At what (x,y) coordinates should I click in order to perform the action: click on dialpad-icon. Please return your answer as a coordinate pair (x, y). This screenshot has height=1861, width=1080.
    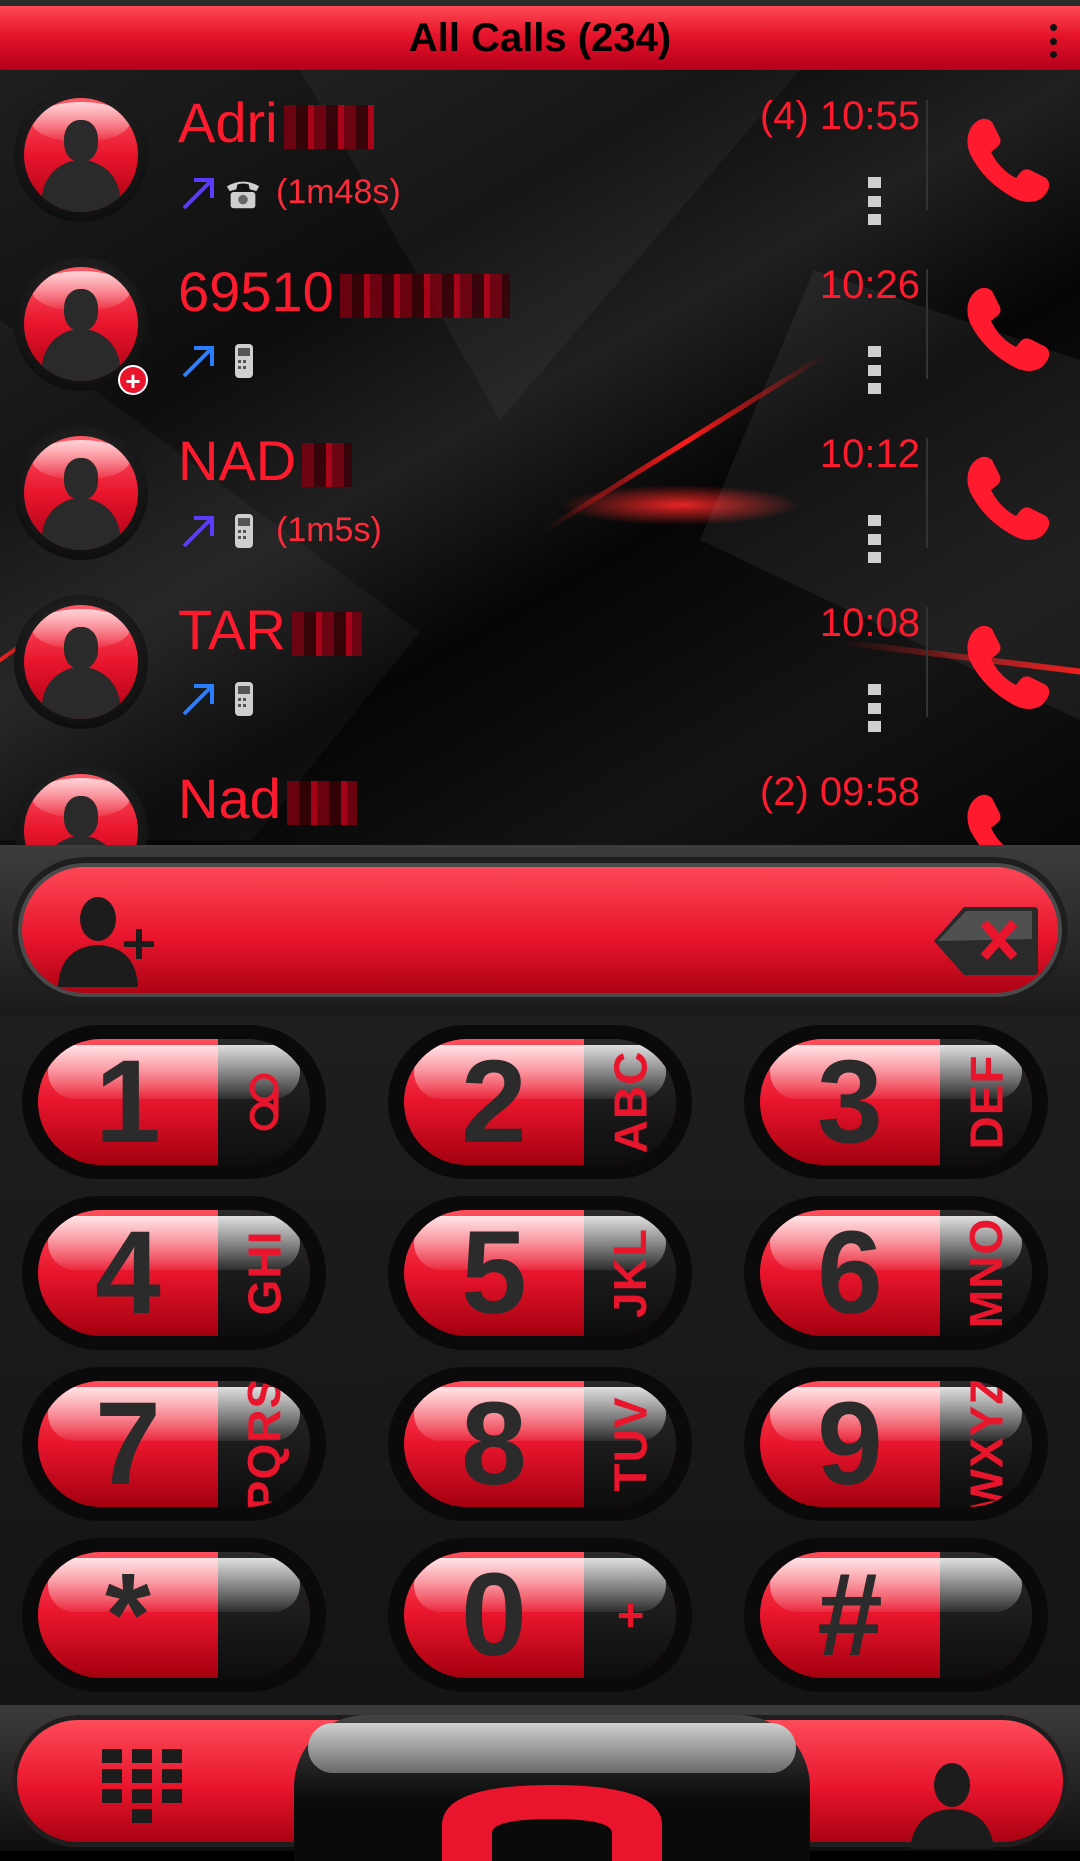
    Looking at the image, I should click on (142, 1789).